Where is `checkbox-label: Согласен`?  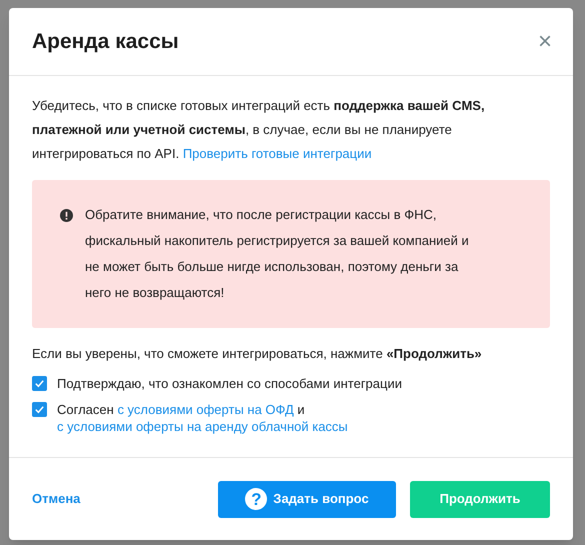
checkbox-label: Согласен is located at coordinates (85, 409).